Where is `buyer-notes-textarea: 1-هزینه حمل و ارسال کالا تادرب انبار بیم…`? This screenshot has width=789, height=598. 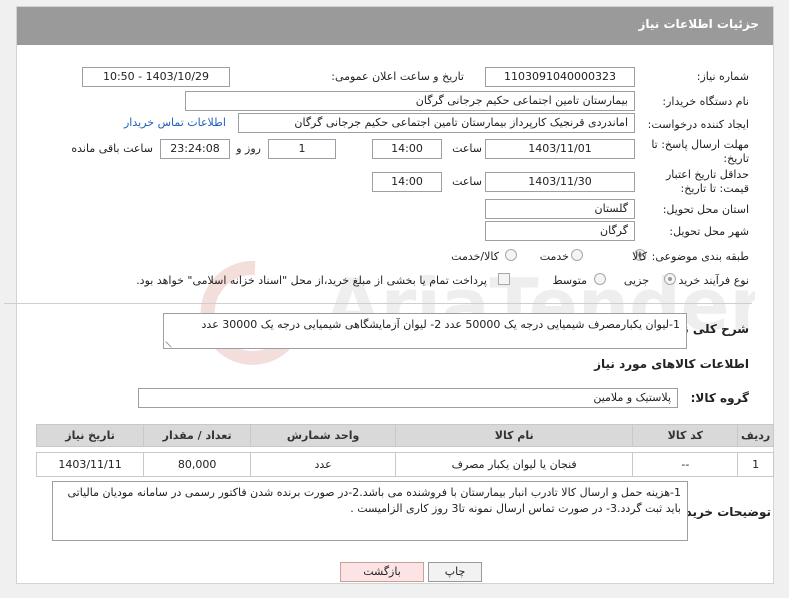 buyer-notes-textarea: 1-هزینه حمل و ارسال کالا تادرب انبار بیم… is located at coordinates (370, 511).